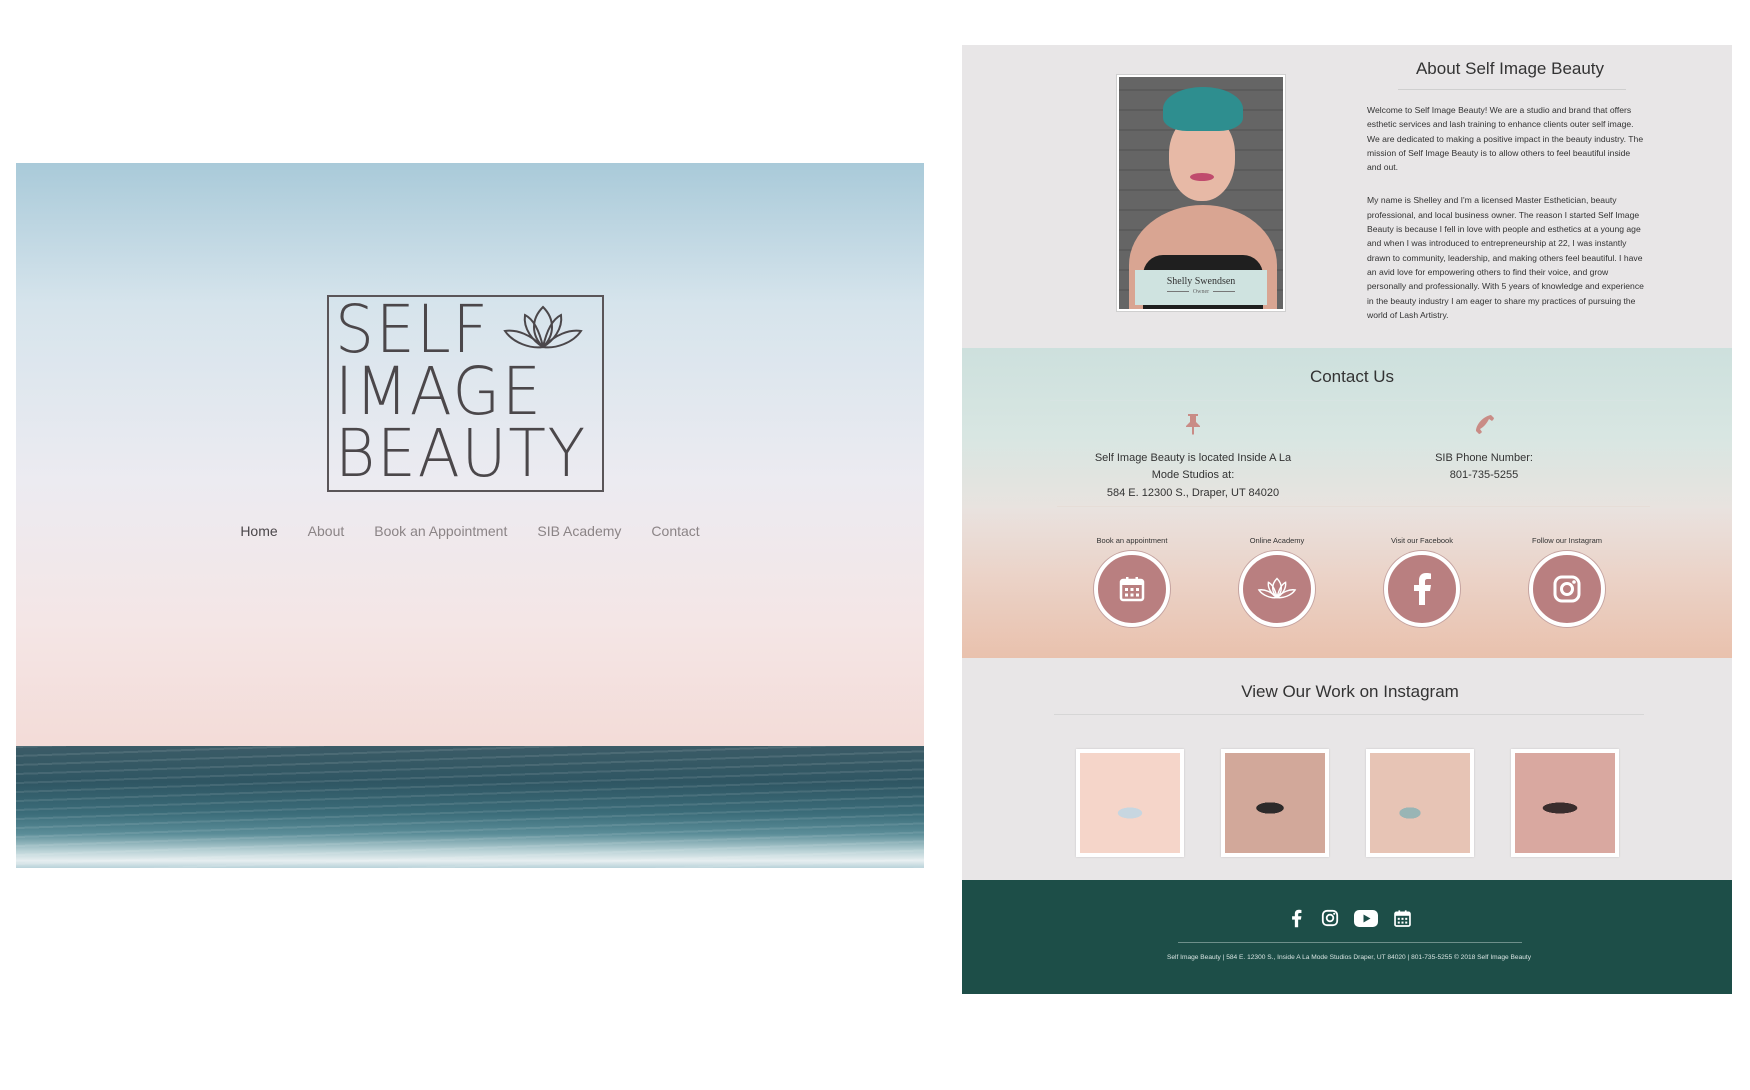 Image resolution: width=1750 pixels, height=1090 pixels. What do you see at coordinates (326, 531) in the screenshot?
I see `nav-about: About` at bounding box center [326, 531].